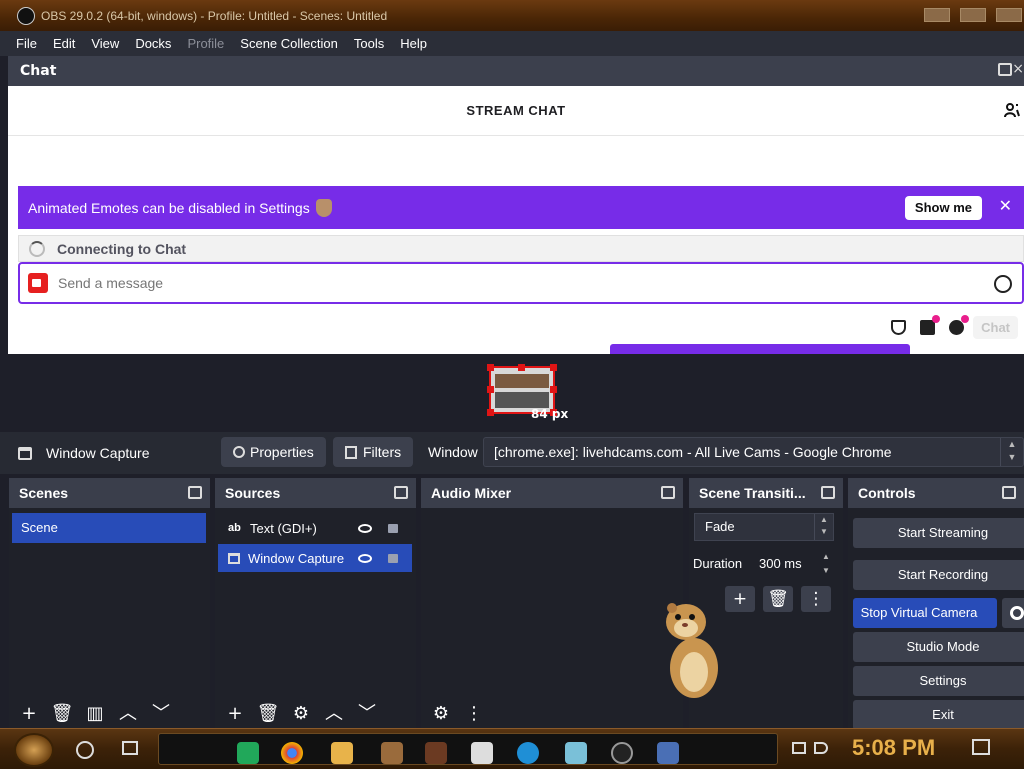 This screenshot has width=1024, height=769. I want to click on sources-title: Sources, so click(253, 493).